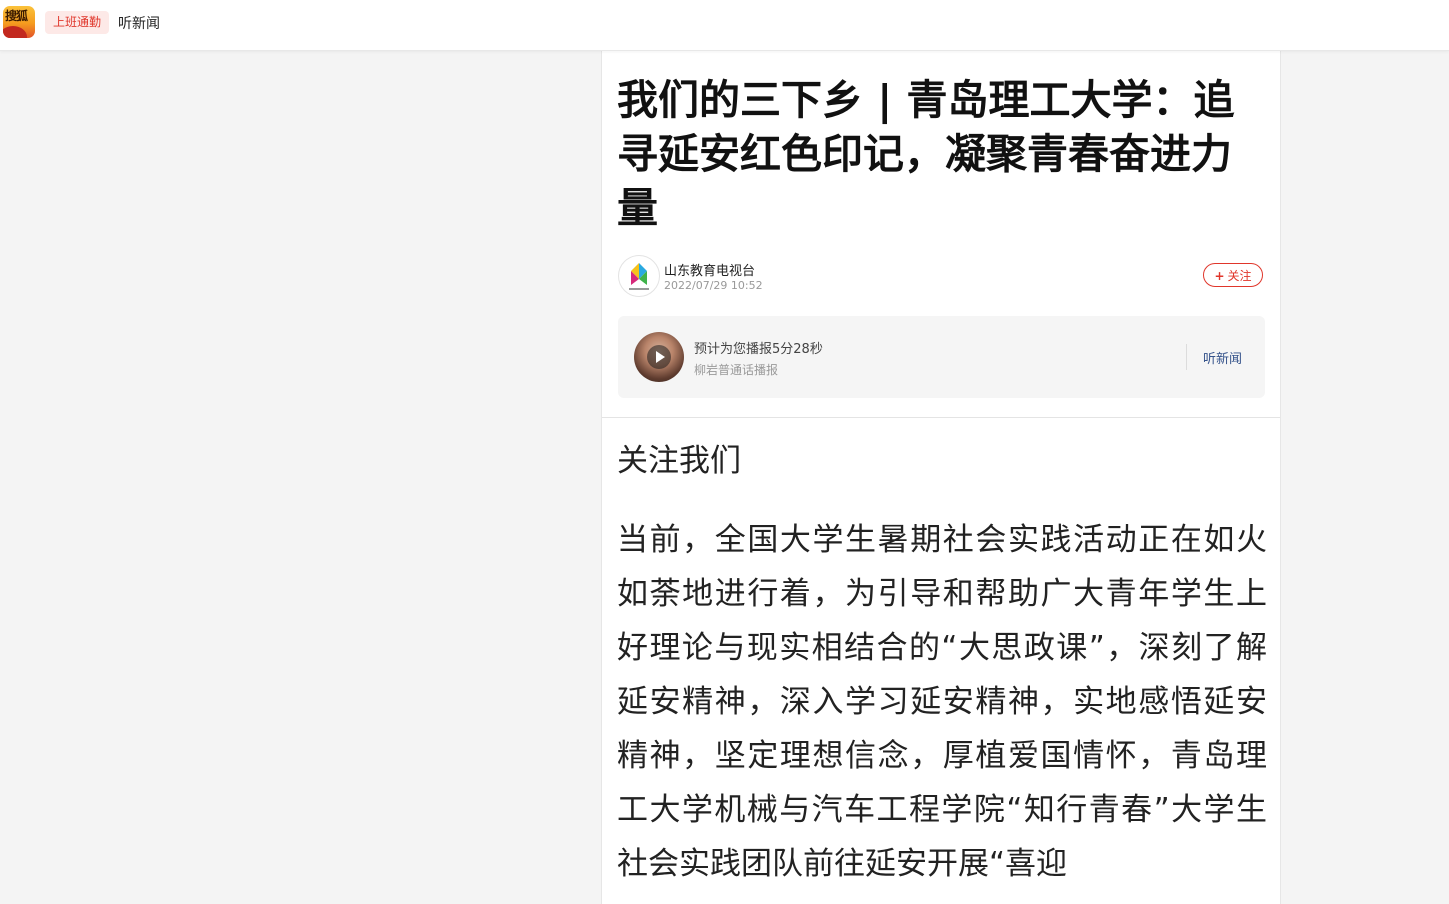 The image size is (1449, 904). What do you see at coordinates (713, 285) in the screenshot?
I see `publish-time: 2022/07/29 10:52` at bounding box center [713, 285].